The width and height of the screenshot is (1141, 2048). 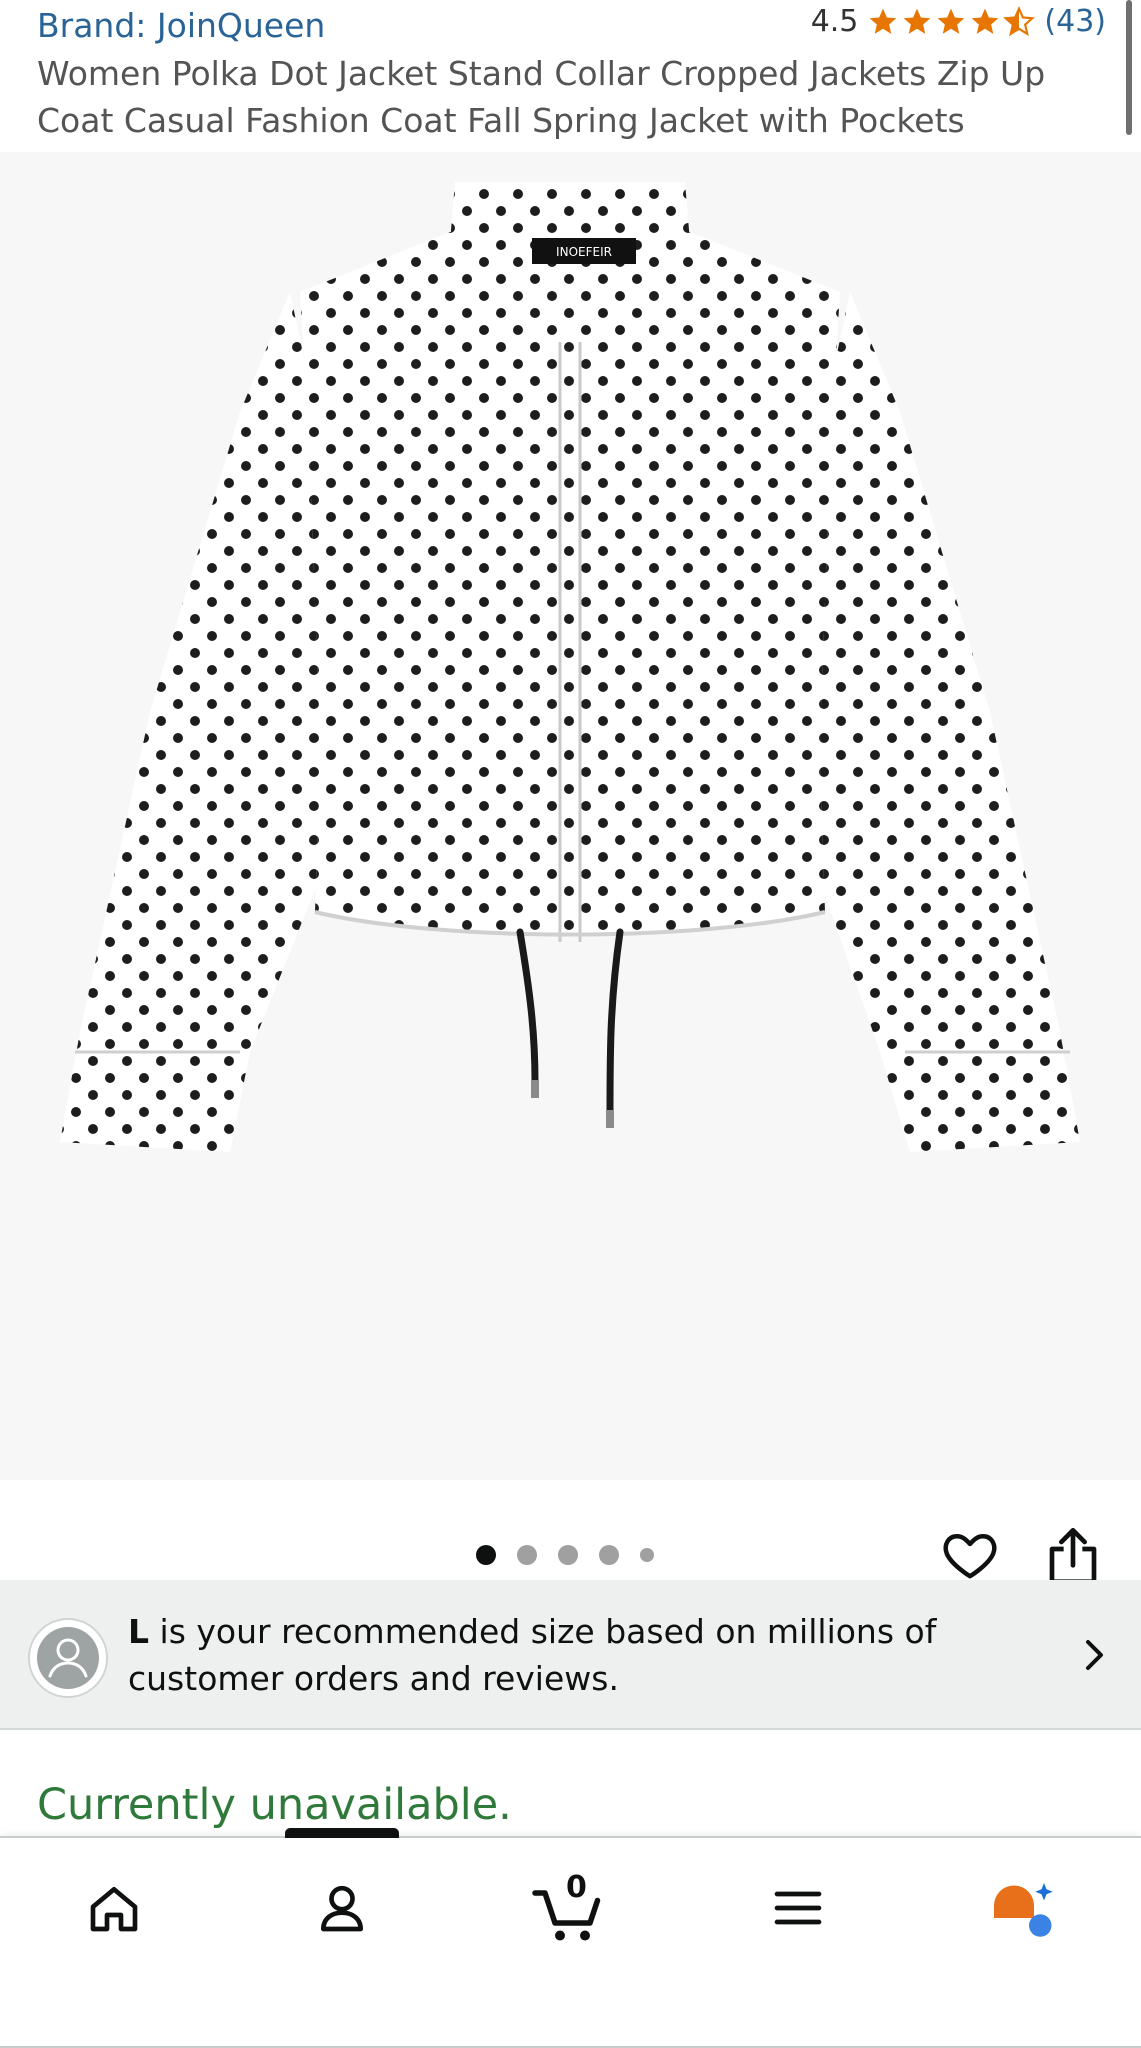 I want to click on rufus-icon, so click(x=1023, y=1910).